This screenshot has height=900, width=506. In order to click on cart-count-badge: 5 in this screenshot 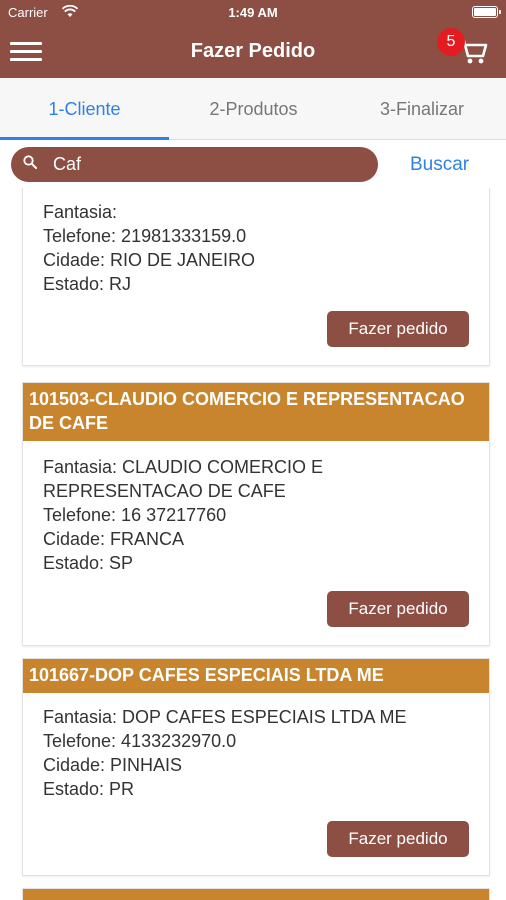, I will do `click(451, 42)`.